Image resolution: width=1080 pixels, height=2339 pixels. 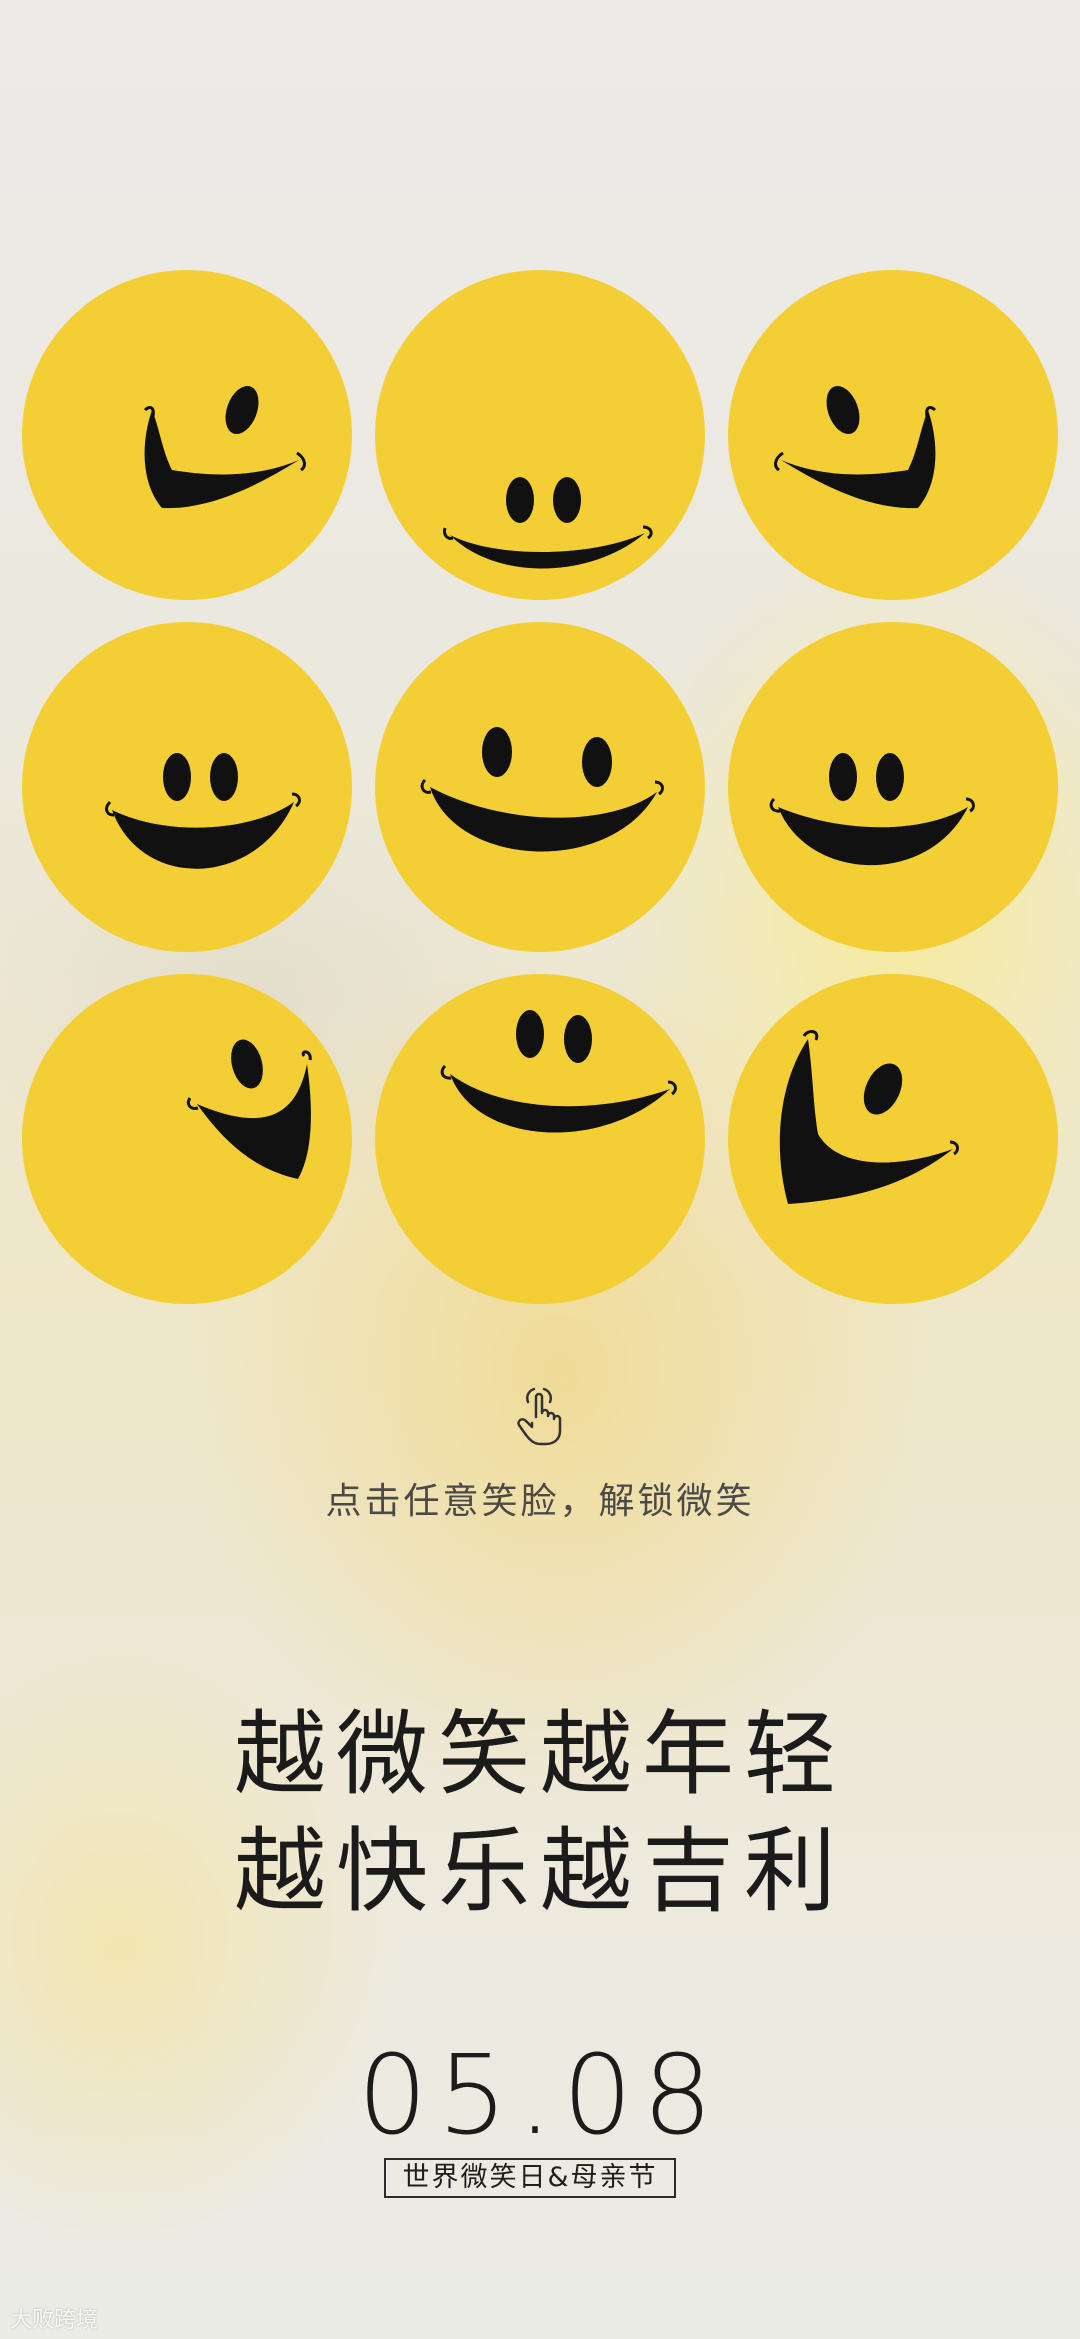 I want to click on event-badge: 世界微笑日&母亲节, so click(x=530, y=2178).